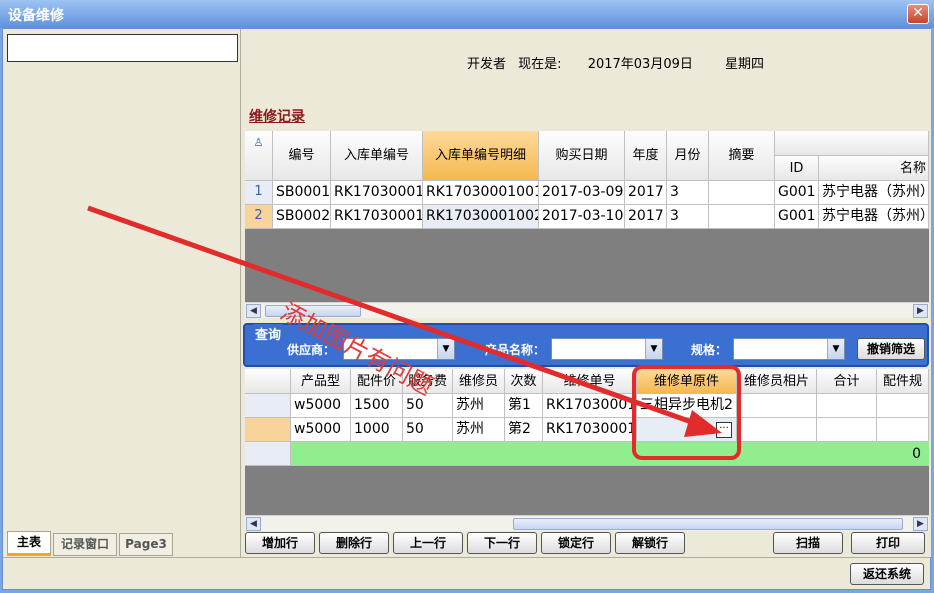 This screenshot has width=934, height=593. Describe the element at coordinates (524, 381) in the screenshot. I see `col-header-count: 次数` at that location.